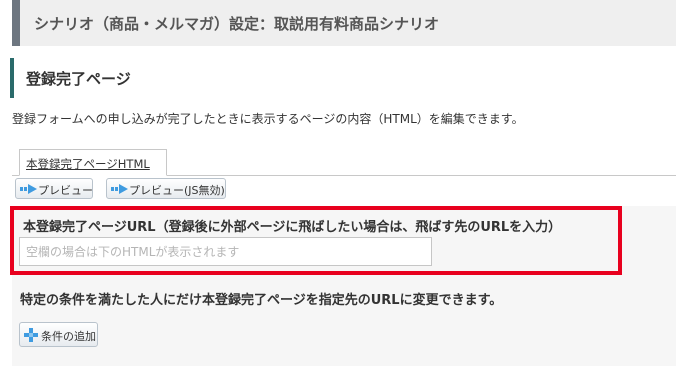  I want to click on page-header: シナリオ（商品・メルマガ）設定：取説用有料商品シナリオ, so click(344, 23).